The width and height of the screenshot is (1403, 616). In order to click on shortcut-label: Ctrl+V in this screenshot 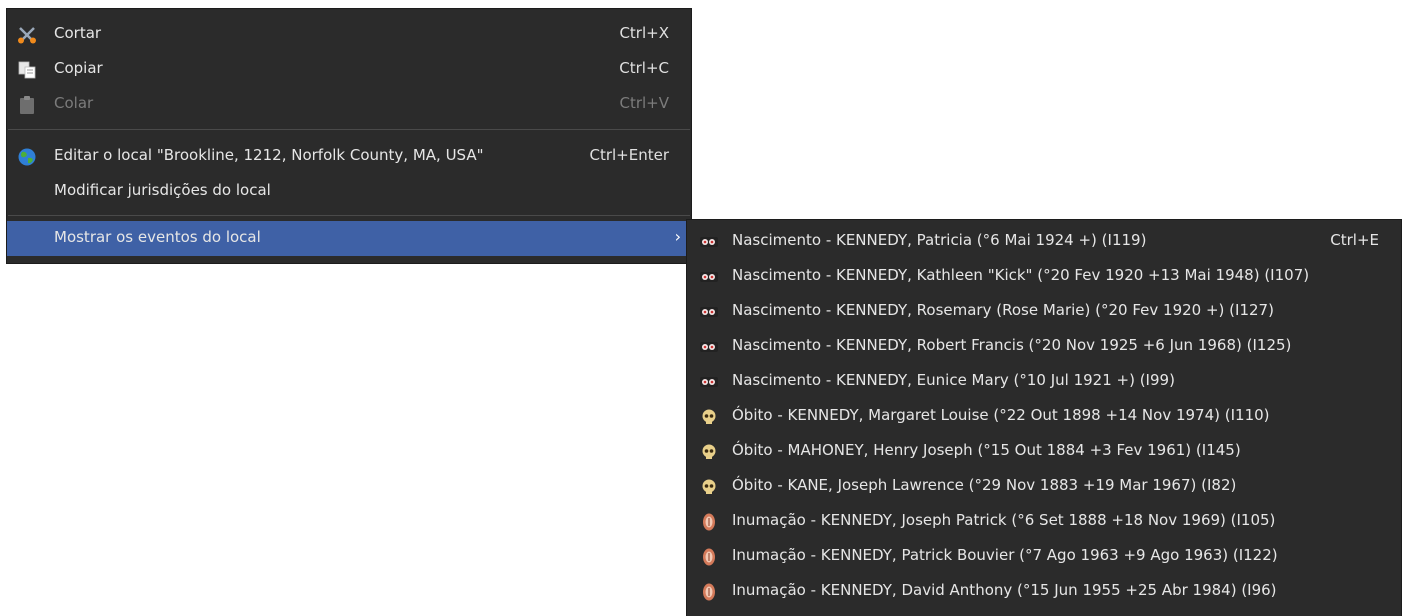, I will do `click(644, 103)`.